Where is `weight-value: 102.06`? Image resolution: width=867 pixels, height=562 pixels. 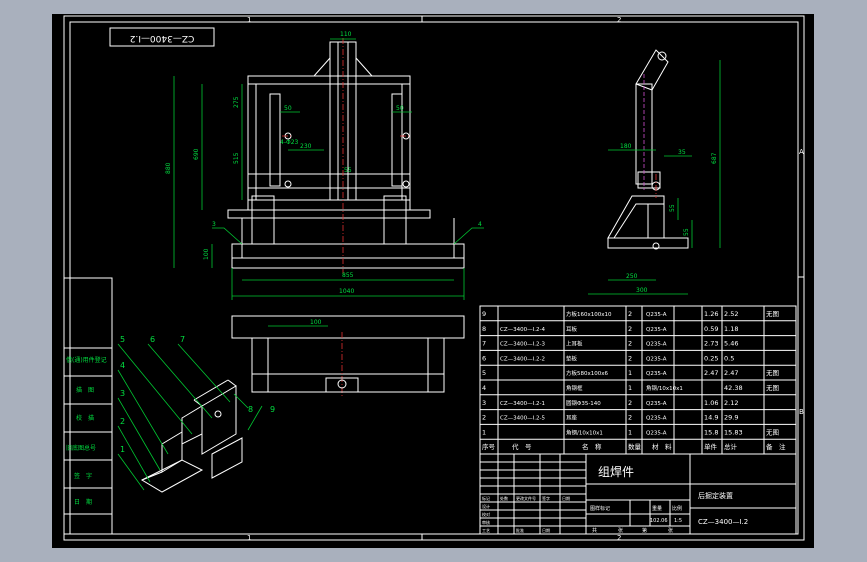 weight-value: 102.06 is located at coordinates (659, 521).